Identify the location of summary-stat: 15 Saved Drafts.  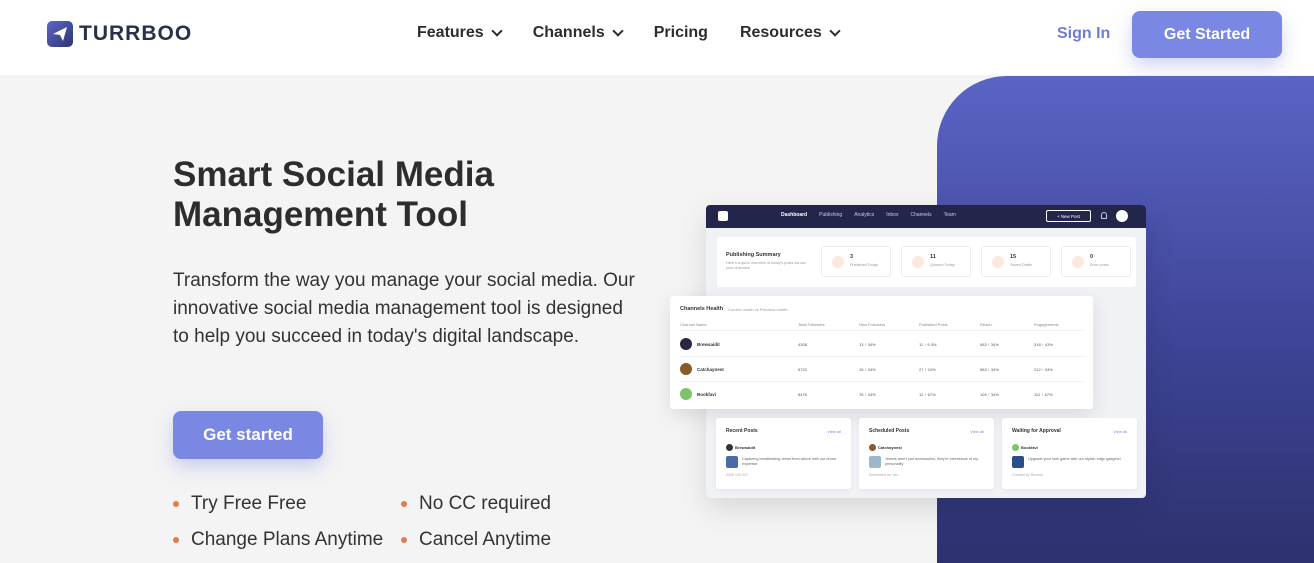
(1016, 261).